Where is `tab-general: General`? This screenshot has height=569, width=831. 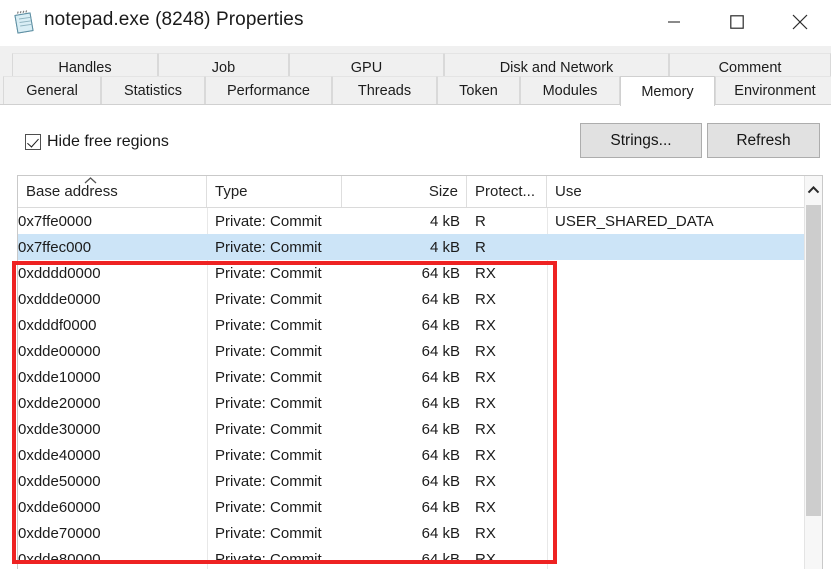 tab-general: General is located at coordinates (52, 90).